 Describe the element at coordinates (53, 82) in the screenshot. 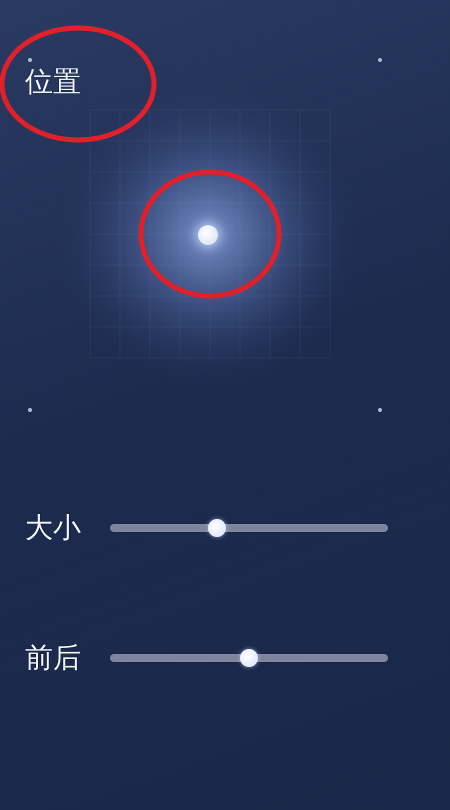

I see `position-label: 位置` at that location.